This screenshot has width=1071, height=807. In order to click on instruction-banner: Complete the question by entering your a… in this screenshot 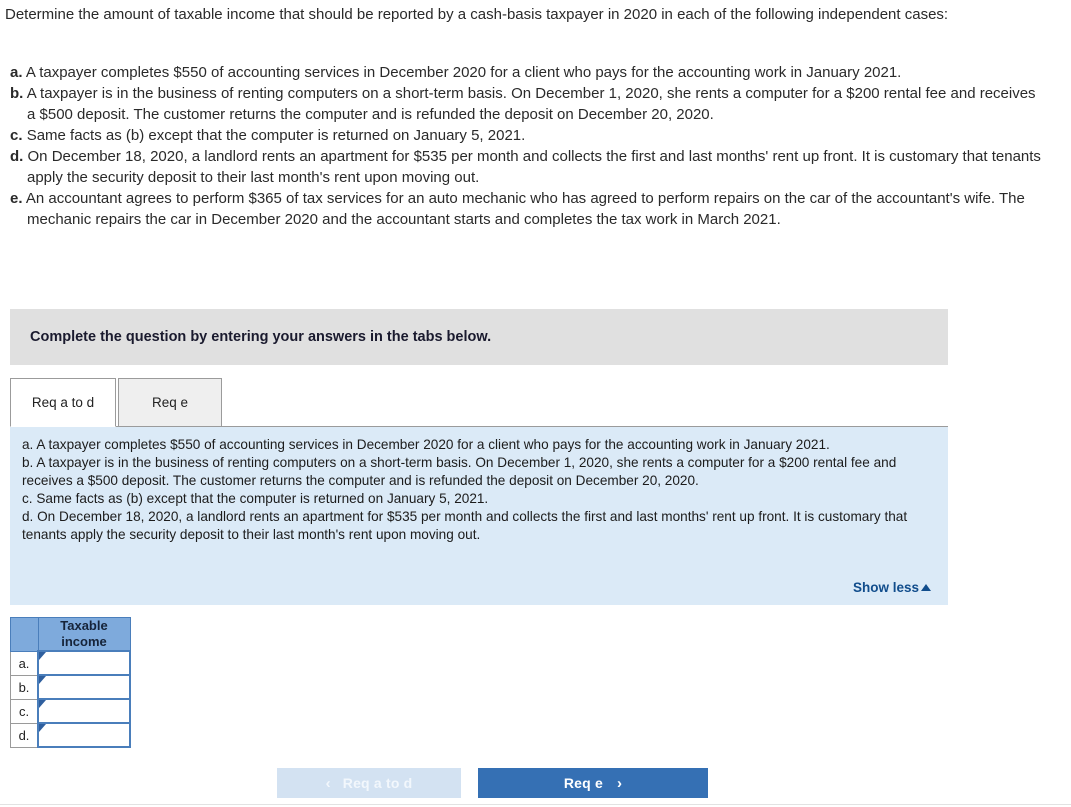, I will do `click(479, 337)`.